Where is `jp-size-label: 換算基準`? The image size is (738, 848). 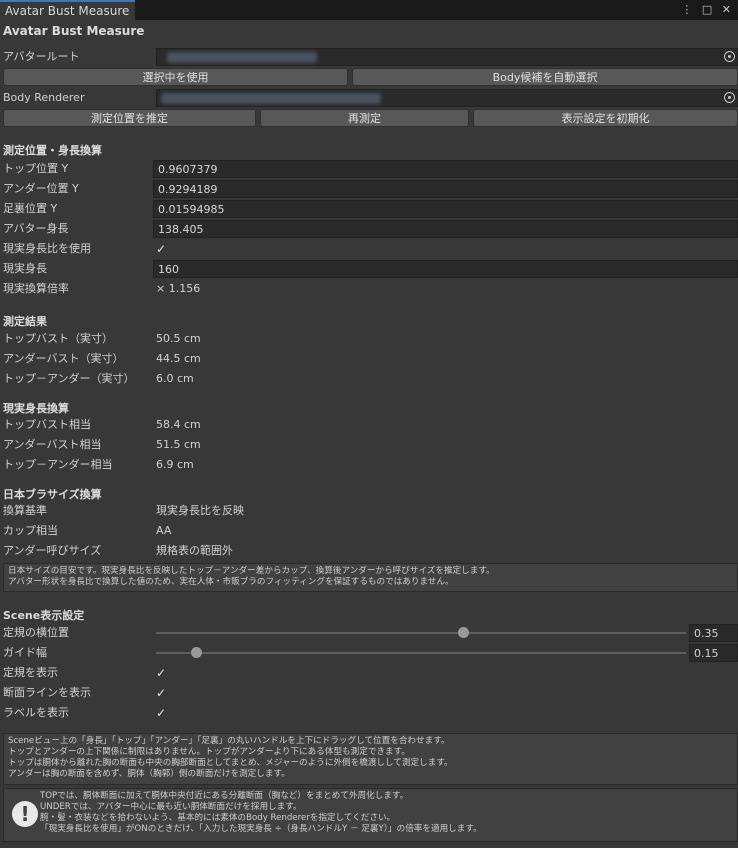
jp-size-label: 換算基準 is located at coordinates (25, 510).